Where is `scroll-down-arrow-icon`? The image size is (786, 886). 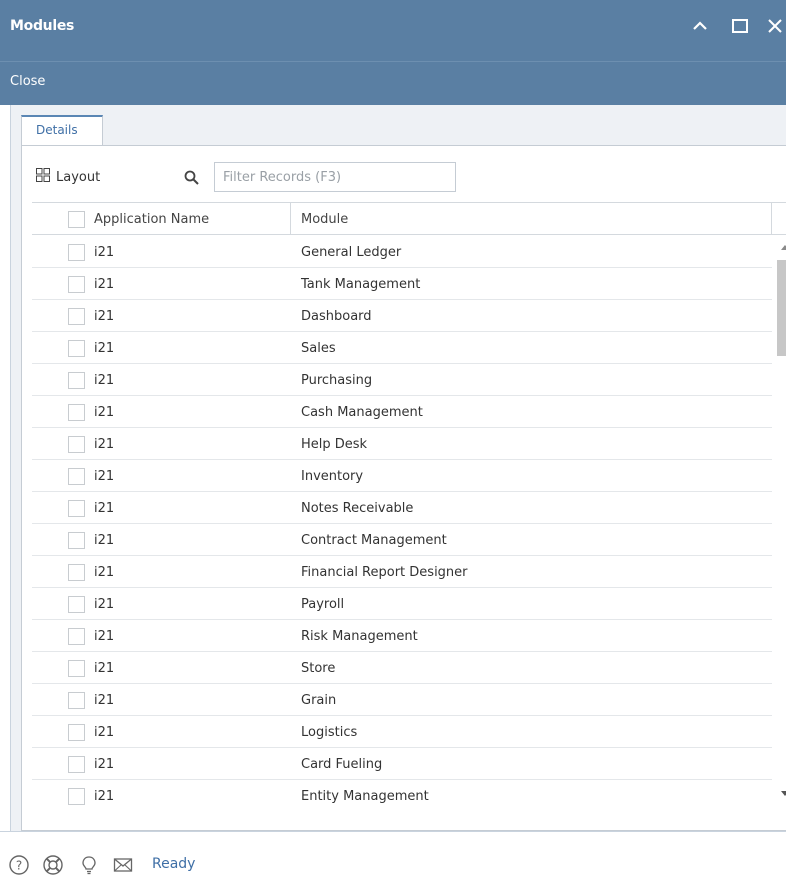
scroll-down-arrow-icon is located at coordinates (780, 794).